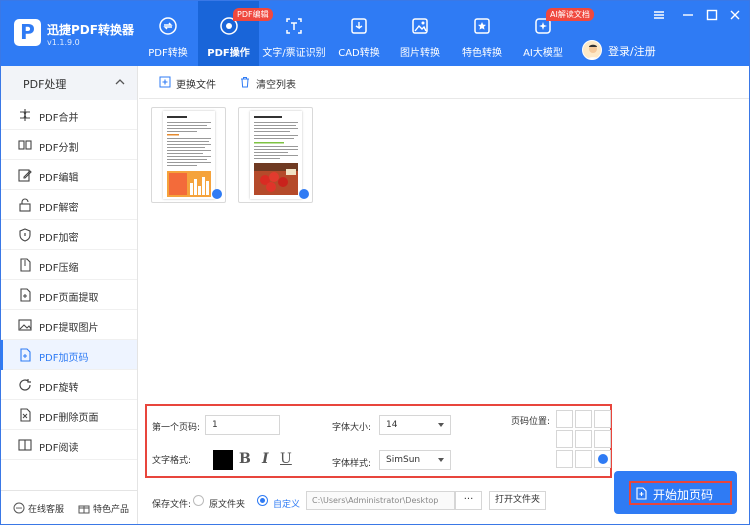 The image size is (750, 525). I want to click on radio-custom-folder, so click(262, 500).